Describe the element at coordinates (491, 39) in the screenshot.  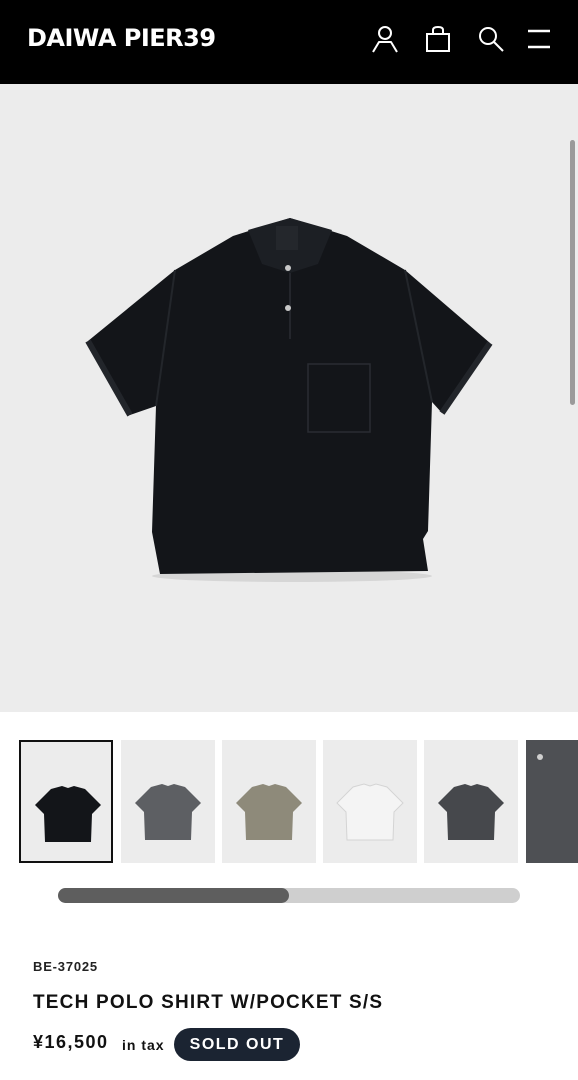
I see `search-icon` at that location.